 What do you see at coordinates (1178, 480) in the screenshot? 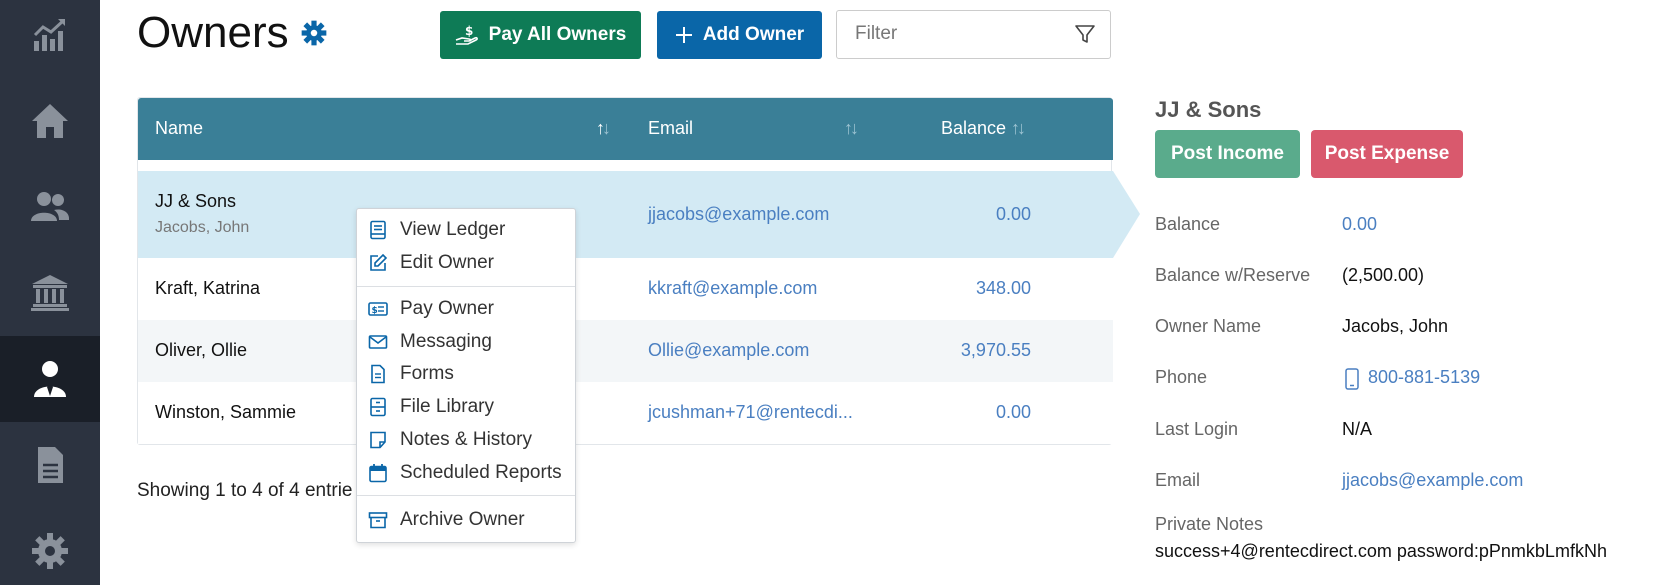
I see `detail-label-email: Email` at bounding box center [1178, 480].